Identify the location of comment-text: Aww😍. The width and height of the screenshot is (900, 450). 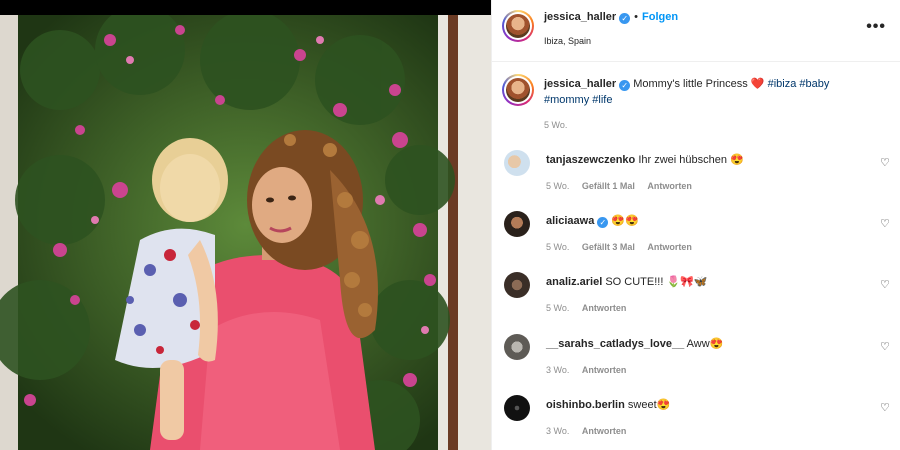
(705, 344).